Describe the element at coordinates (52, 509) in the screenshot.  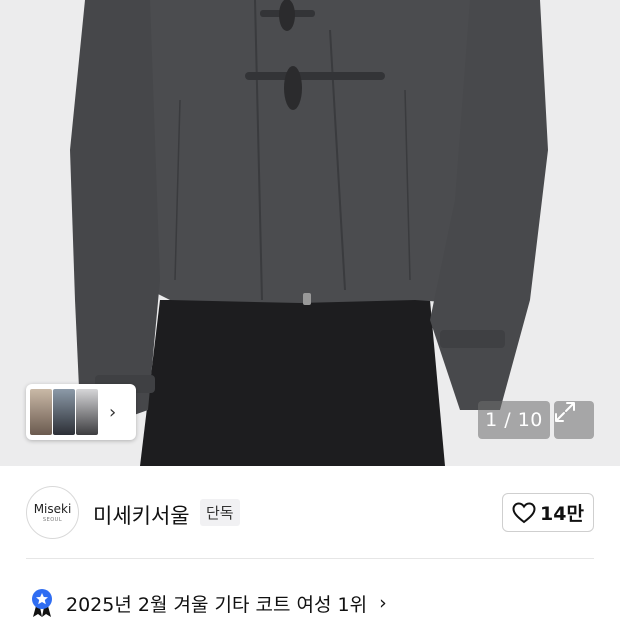
I see `brand-logo-text: Miseki` at that location.